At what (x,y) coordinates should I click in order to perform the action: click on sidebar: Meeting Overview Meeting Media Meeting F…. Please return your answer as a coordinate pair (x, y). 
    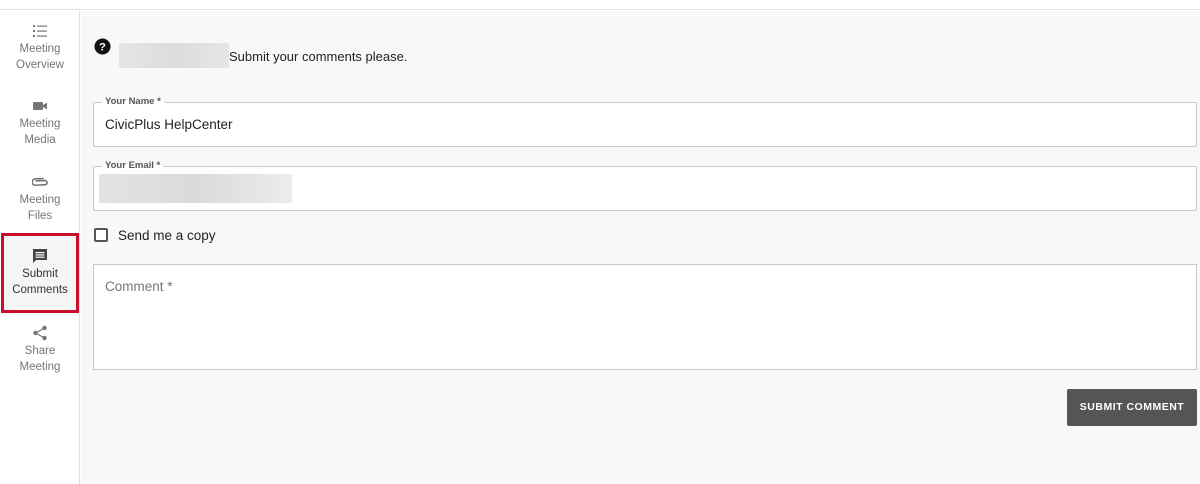
    Looking at the image, I should click on (40, 247).